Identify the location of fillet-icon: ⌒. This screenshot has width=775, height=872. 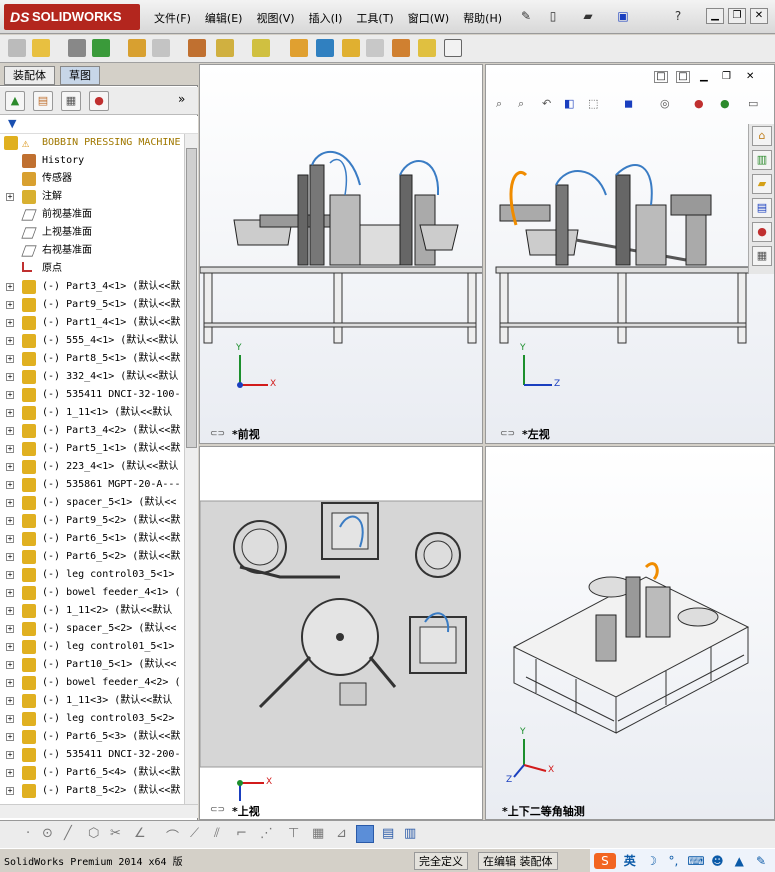
(172, 835).